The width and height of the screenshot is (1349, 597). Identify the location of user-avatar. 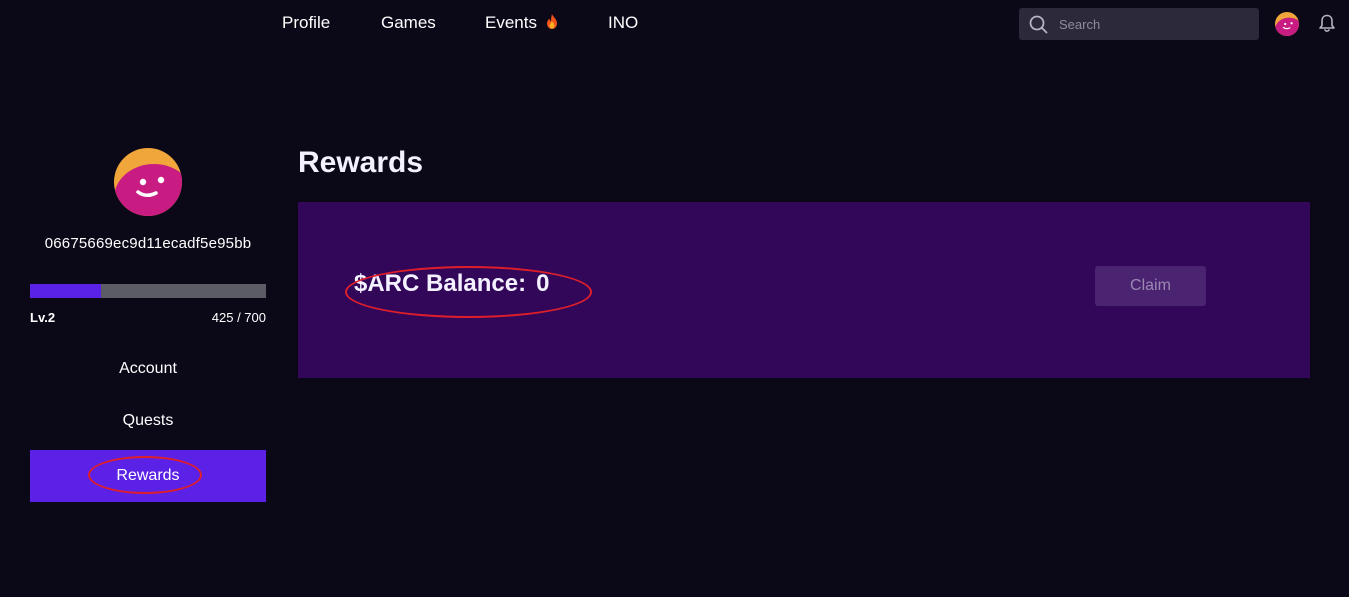
(1287, 26).